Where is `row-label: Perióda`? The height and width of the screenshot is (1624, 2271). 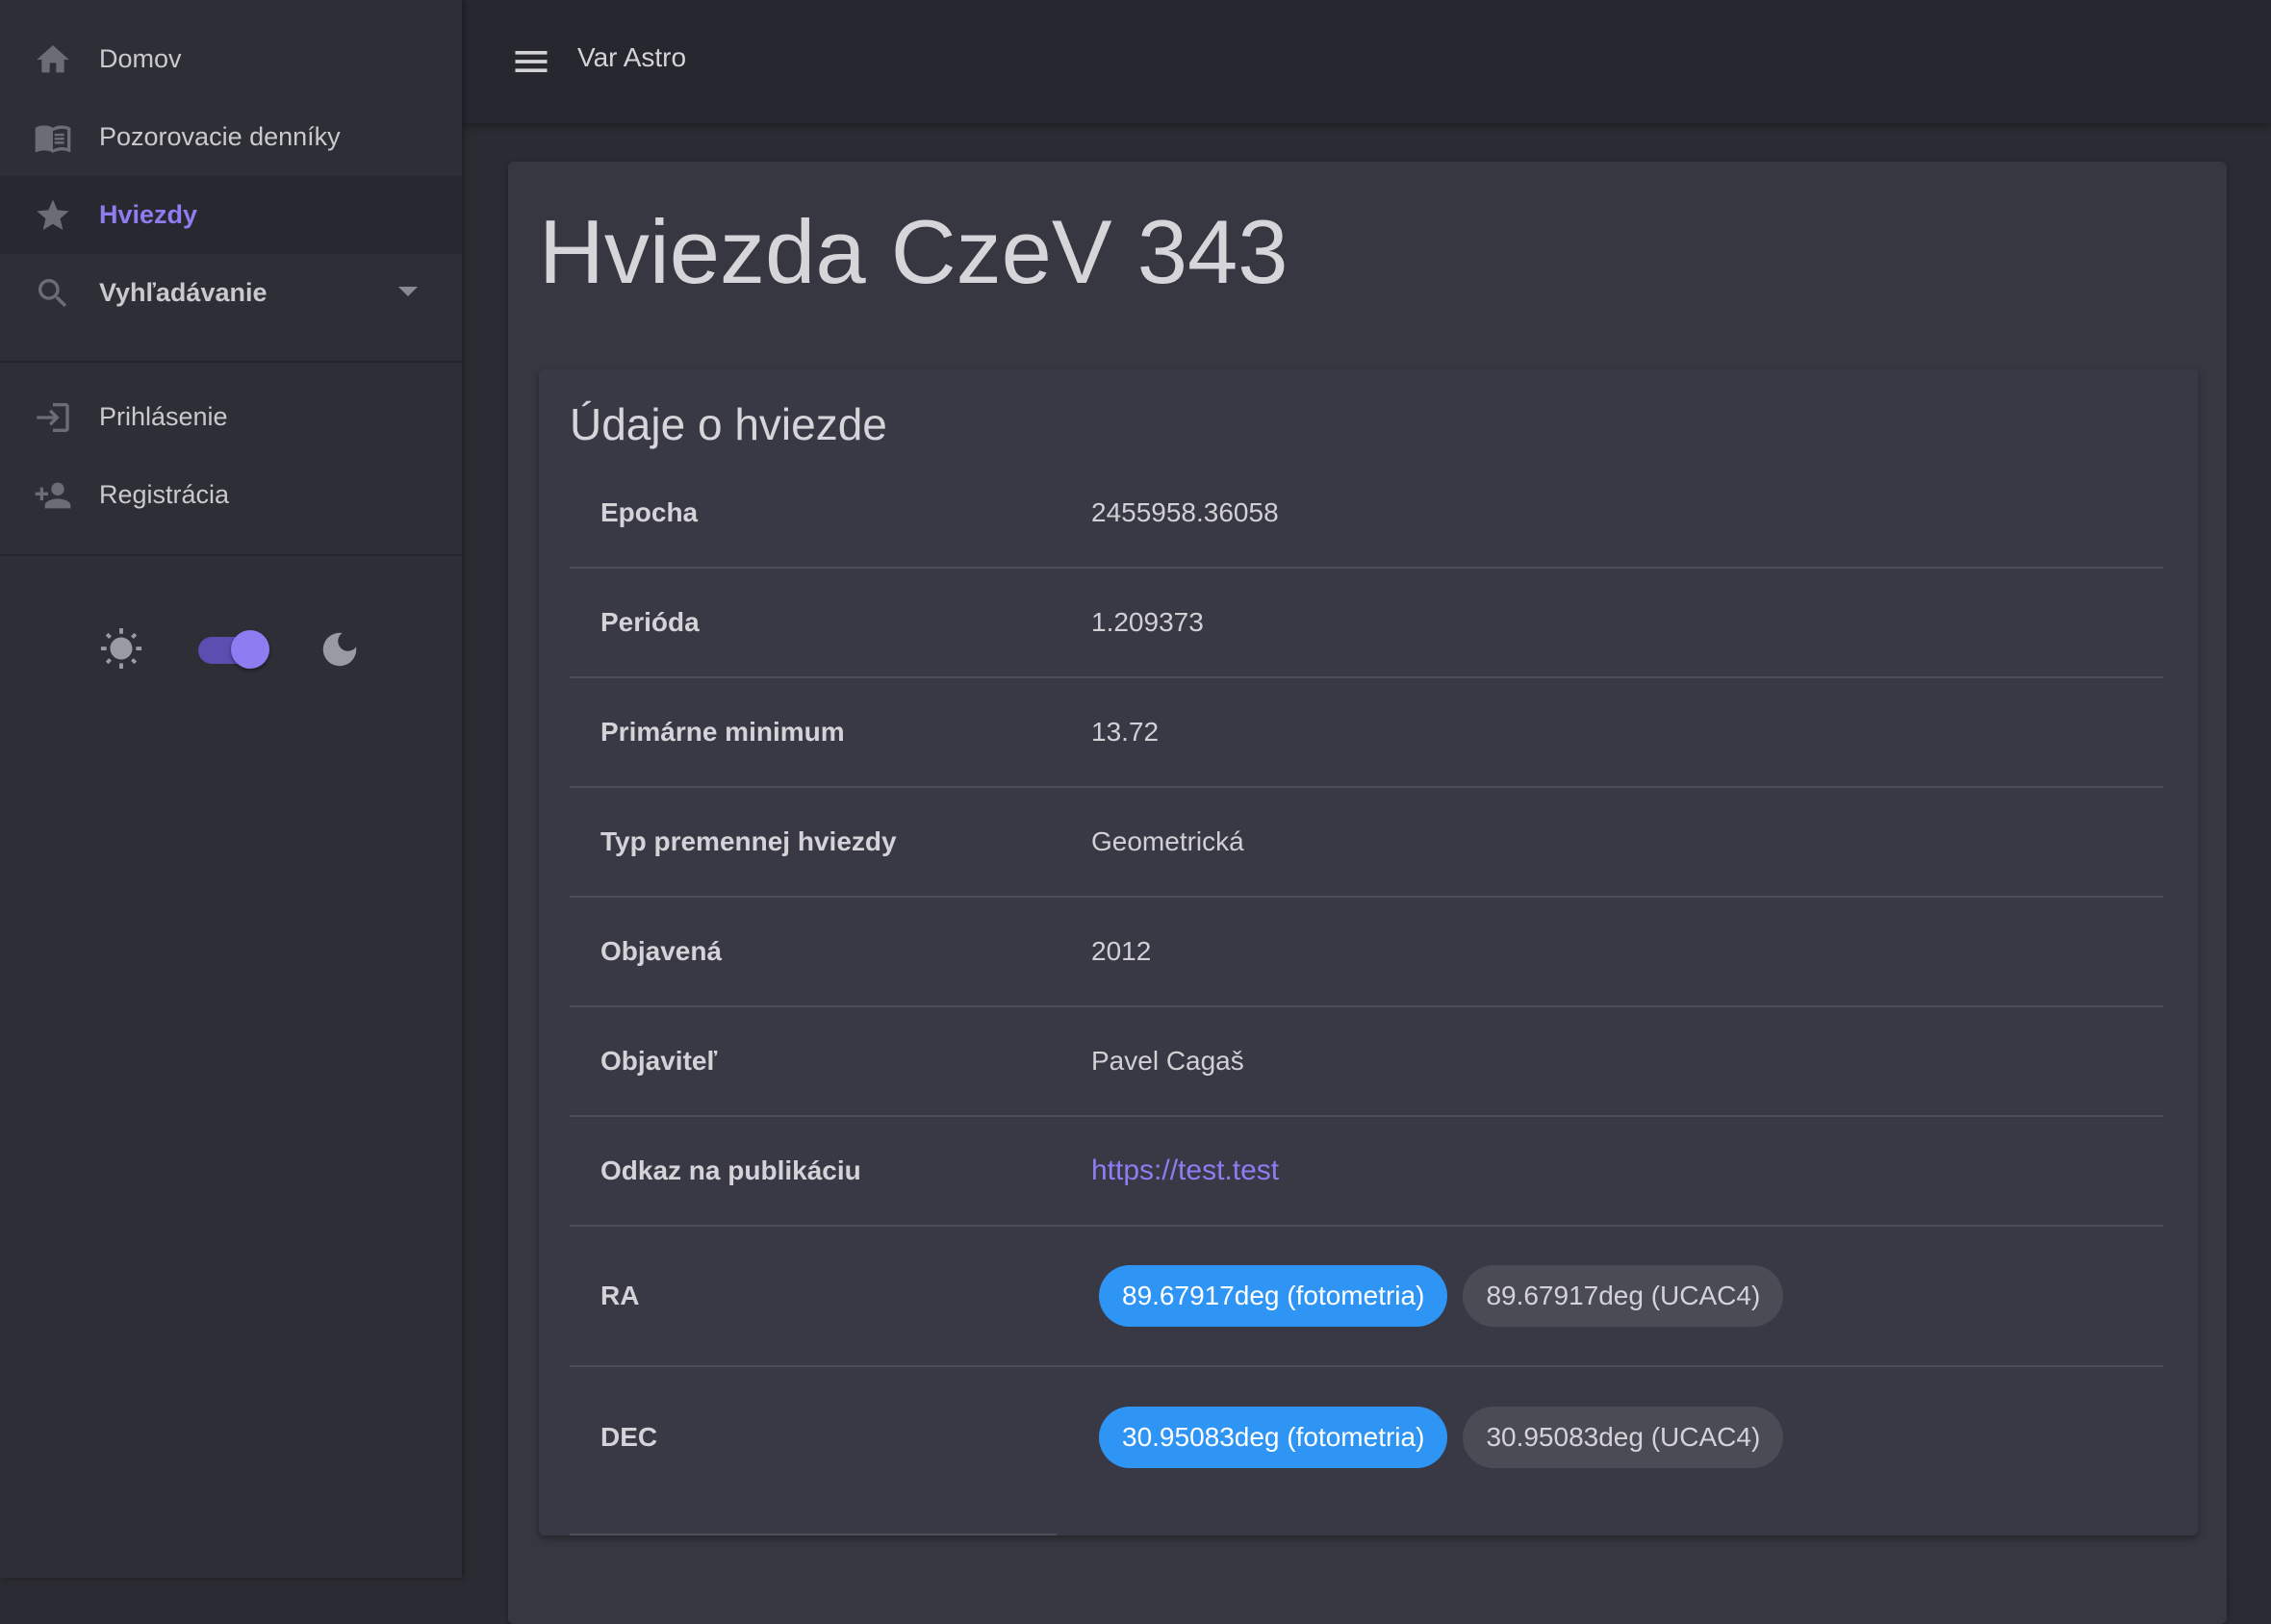
row-label: Perióda is located at coordinates (815, 623).